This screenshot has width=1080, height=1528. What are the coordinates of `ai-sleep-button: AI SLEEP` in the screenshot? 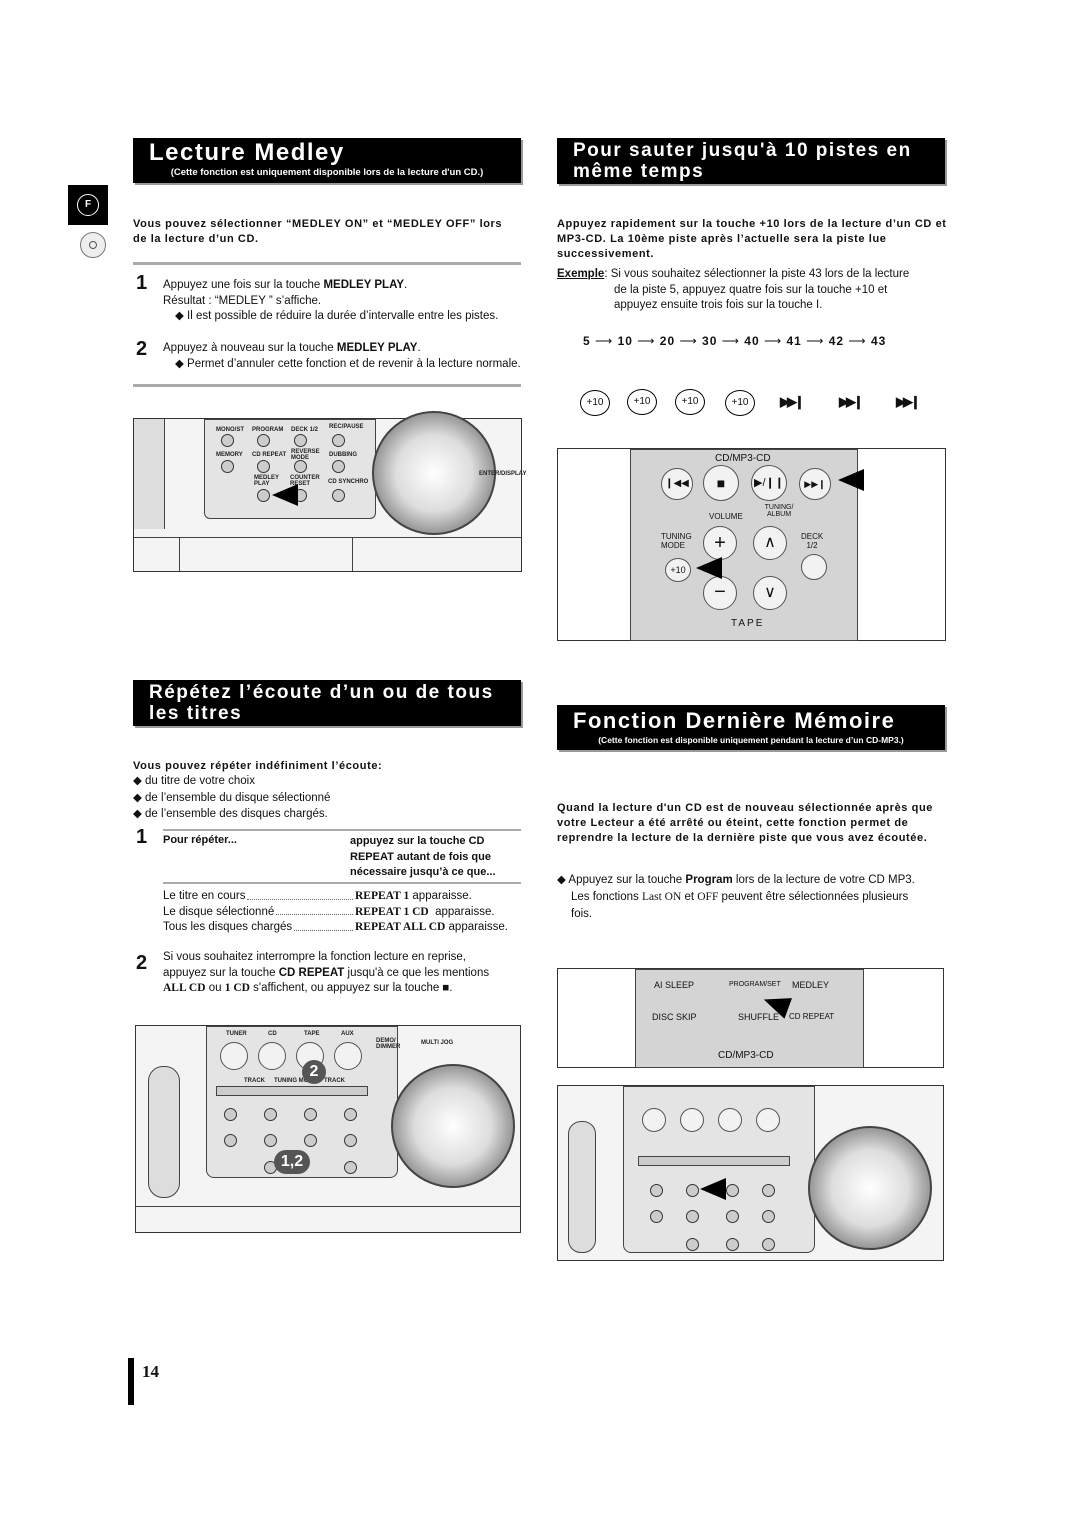 It's located at (674, 985).